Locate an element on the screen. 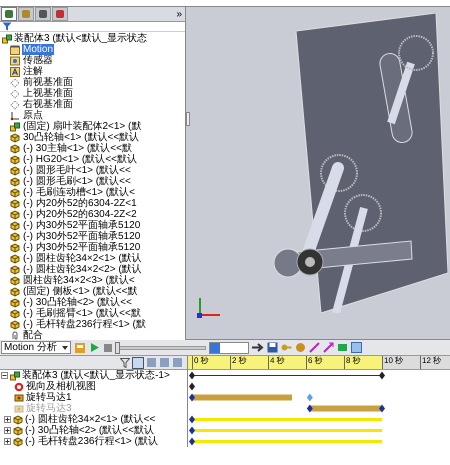 This screenshot has width=450, height=465. tree-item: (-) 内20外52的6304-2Z<1 is located at coordinates (80, 203).